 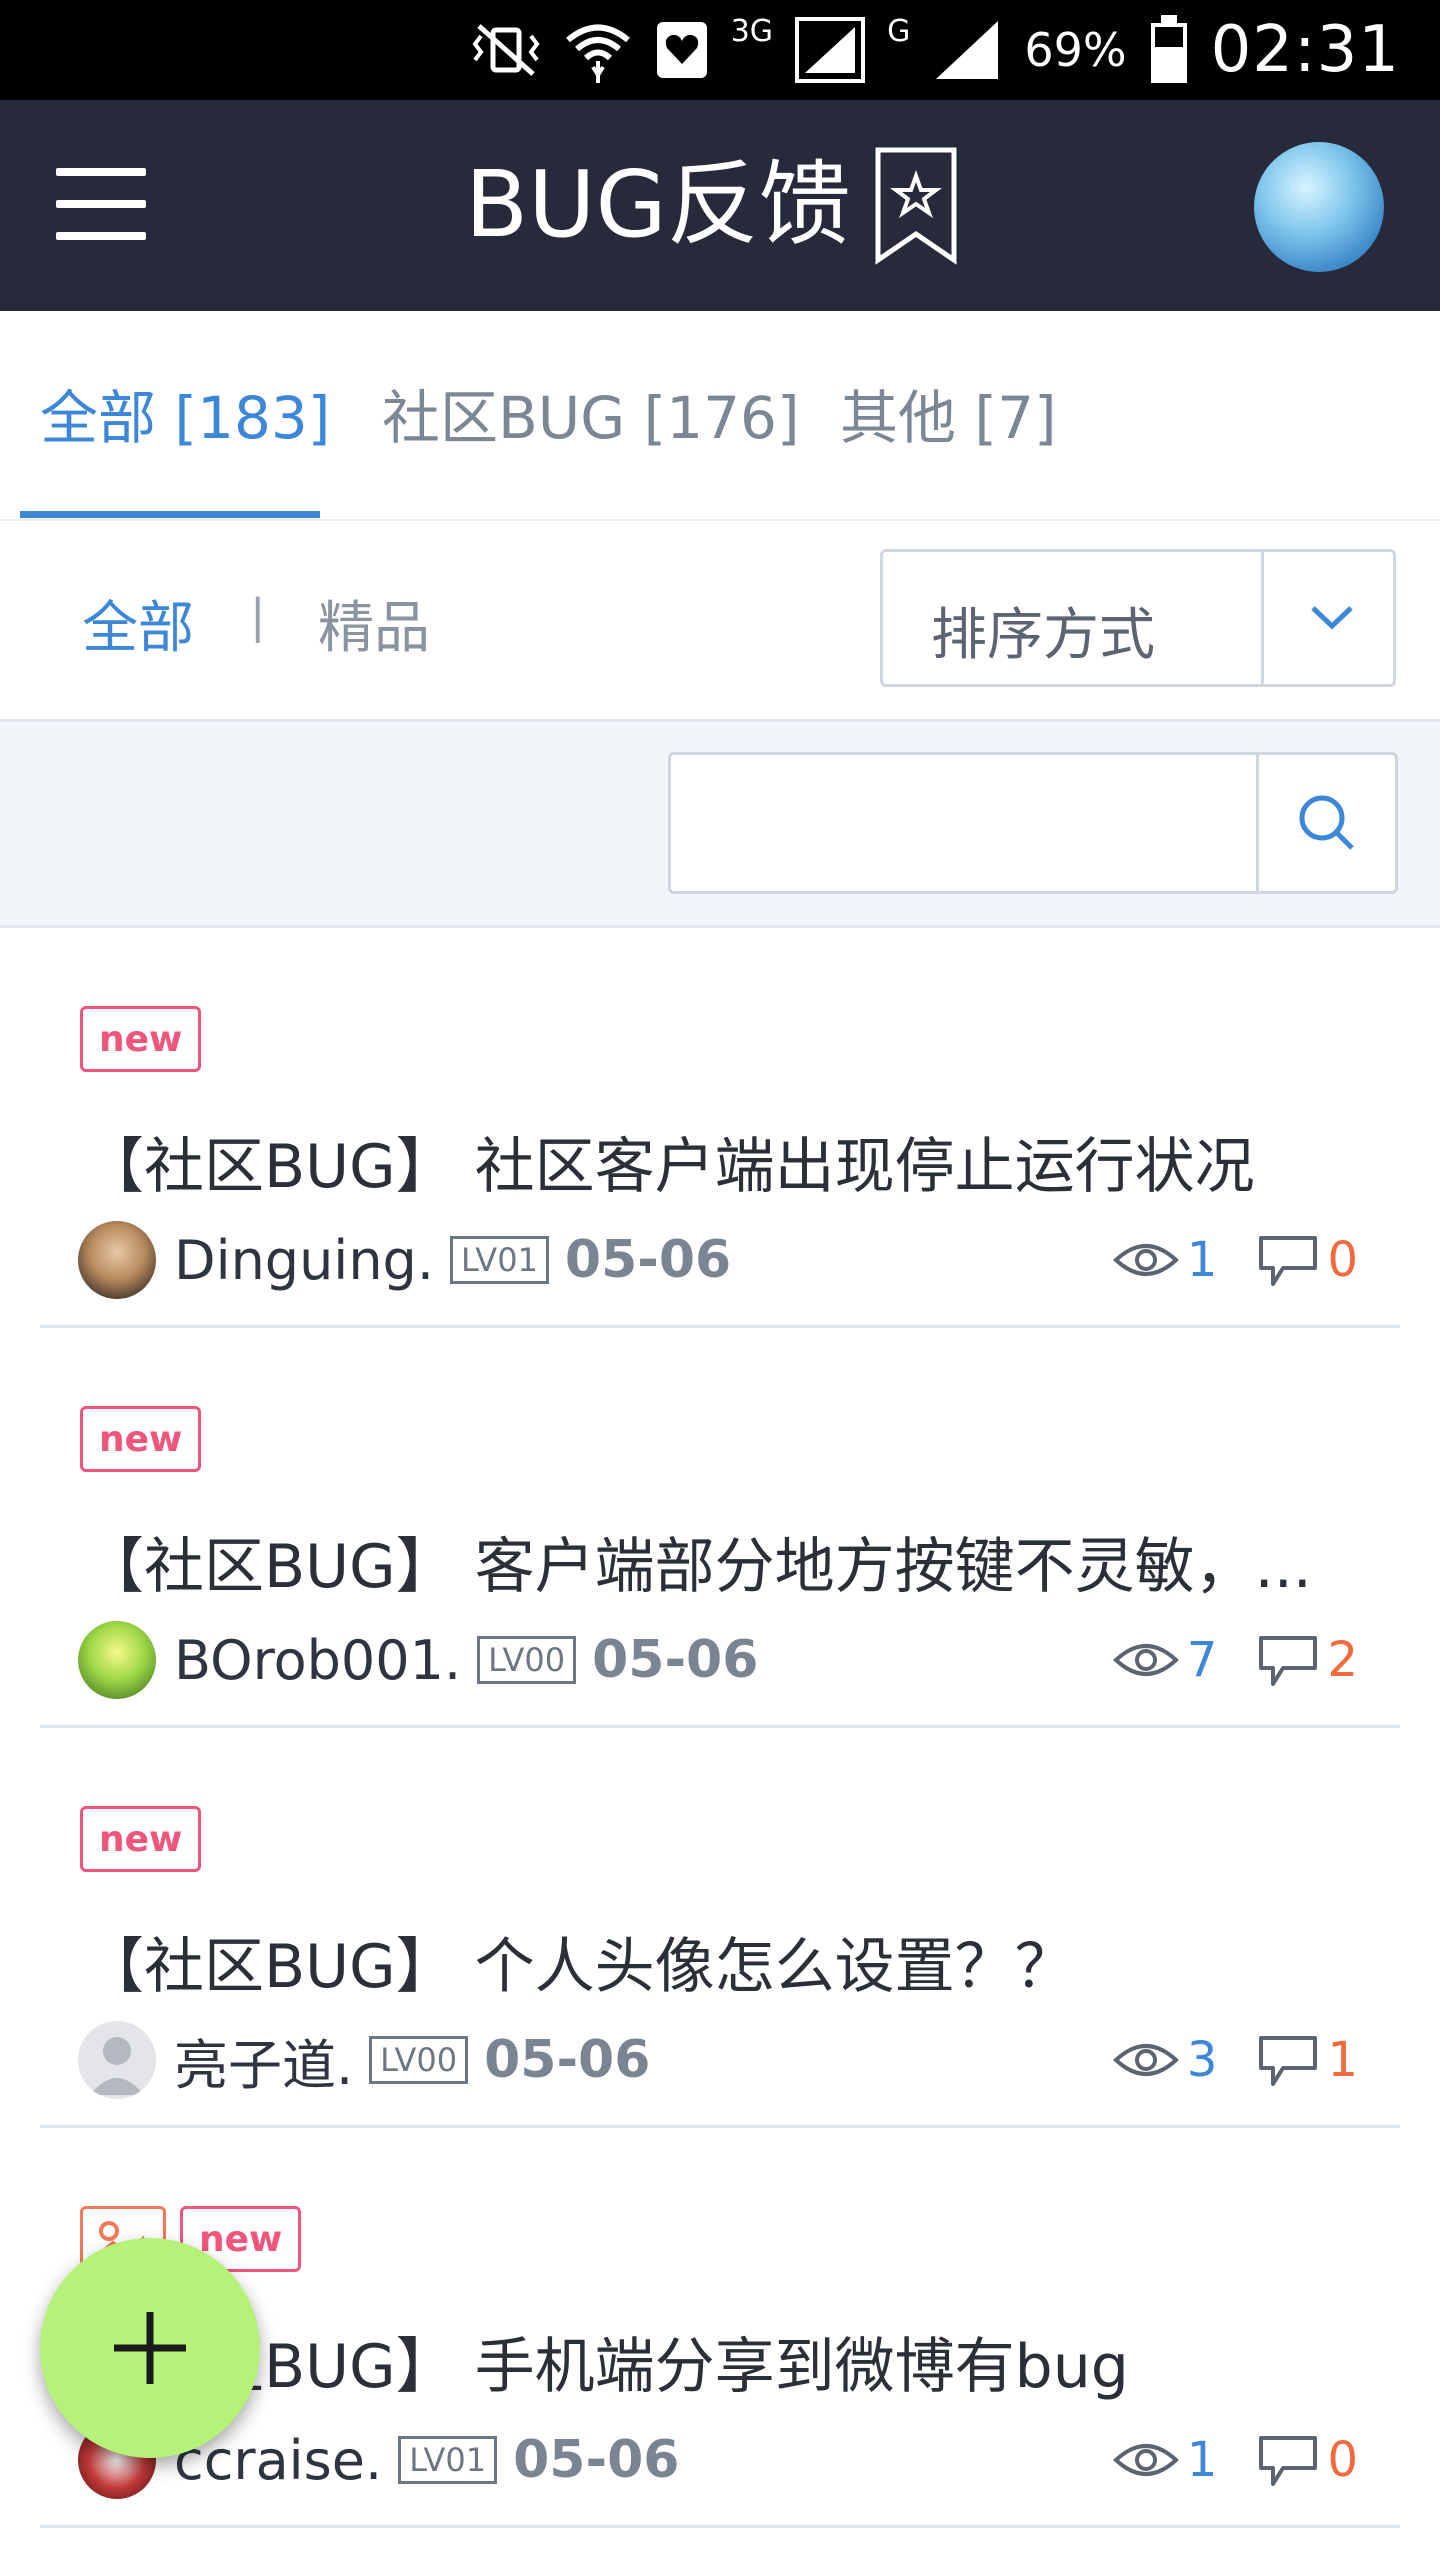 What do you see at coordinates (1202, 1660) in the screenshot?
I see `view-count: 7` at bounding box center [1202, 1660].